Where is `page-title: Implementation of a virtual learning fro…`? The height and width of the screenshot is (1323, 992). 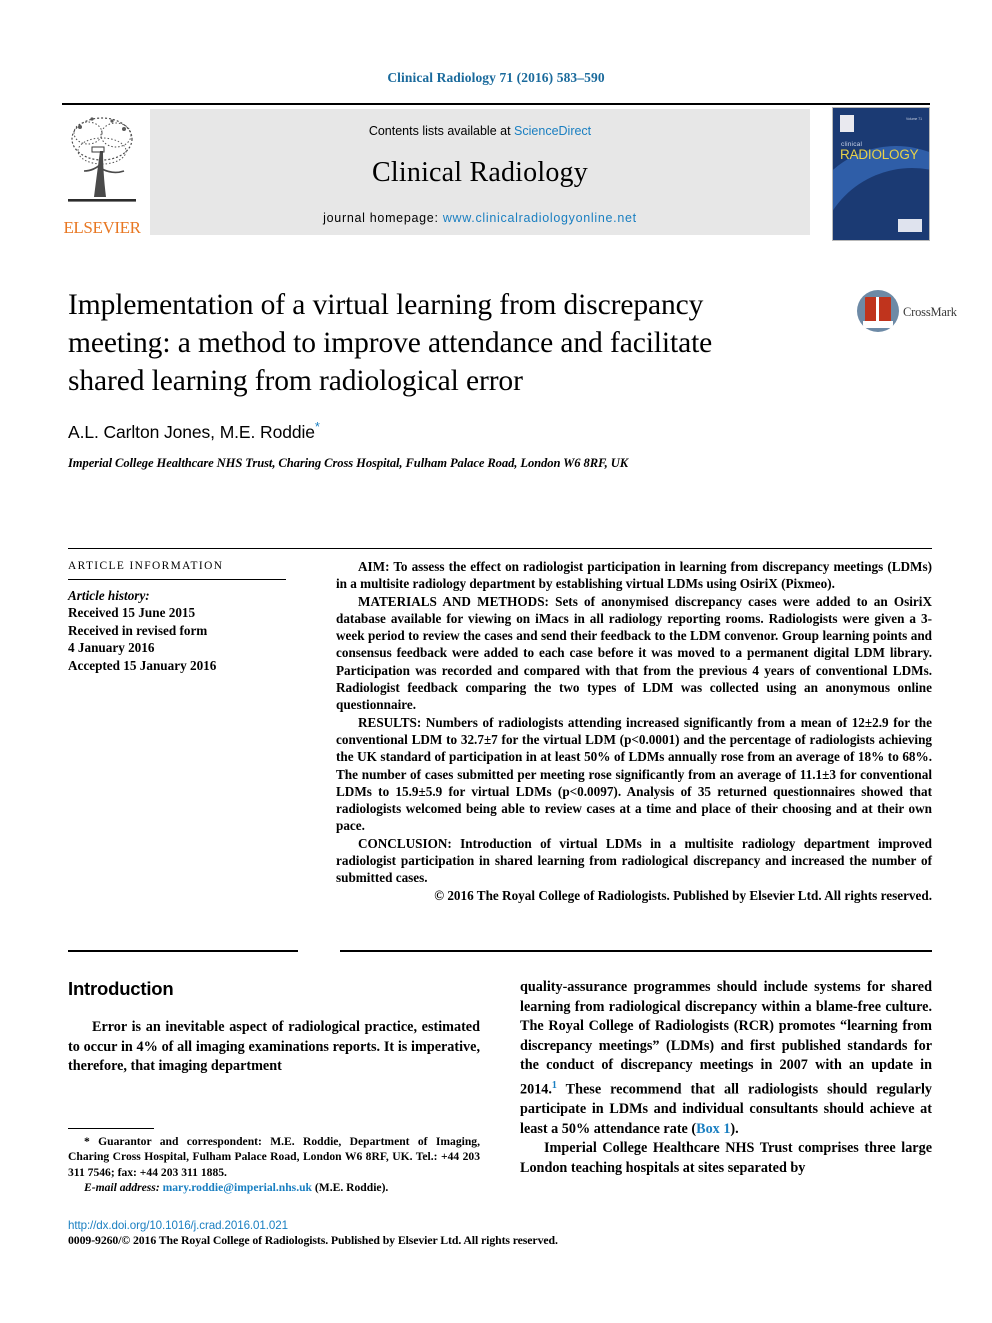
page-title: Implementation of a virtual learning fro… is located at coordinates (390, 343).